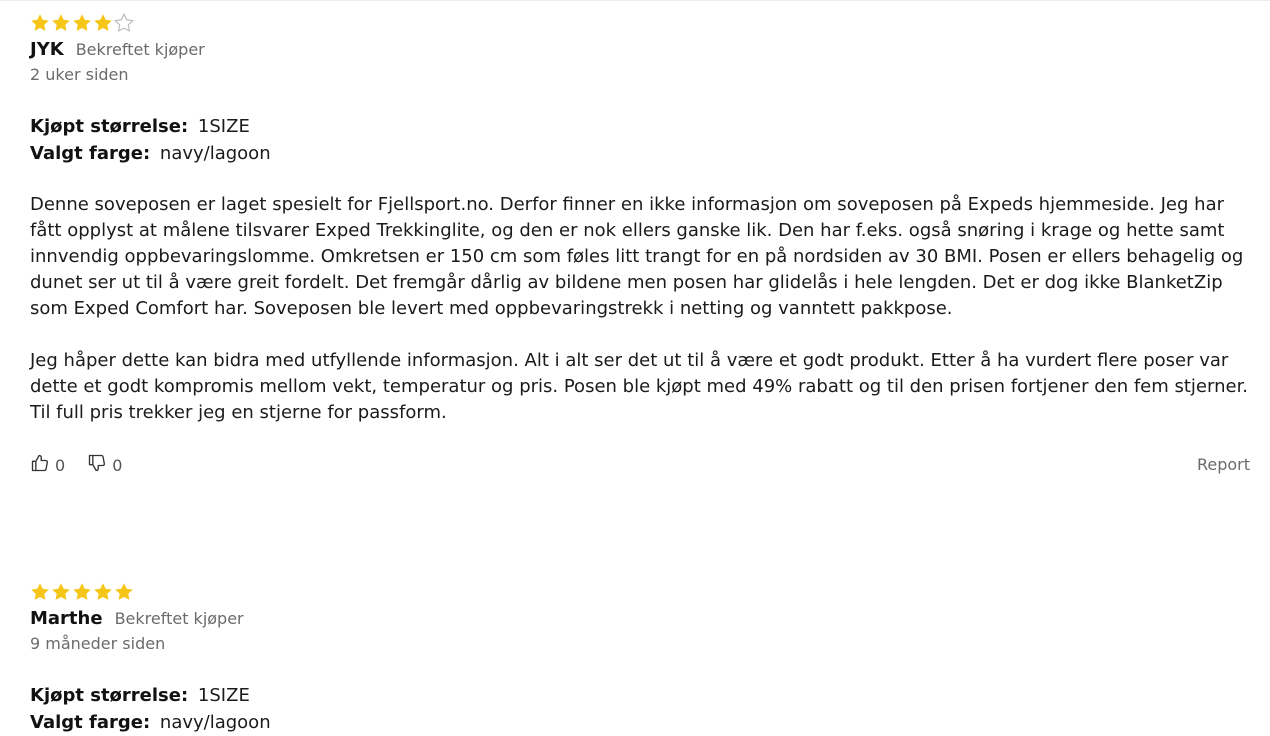 Image resolution: width=1270 pixels, height=736 pixels. I want to click on top-divider, so click(635, 0).